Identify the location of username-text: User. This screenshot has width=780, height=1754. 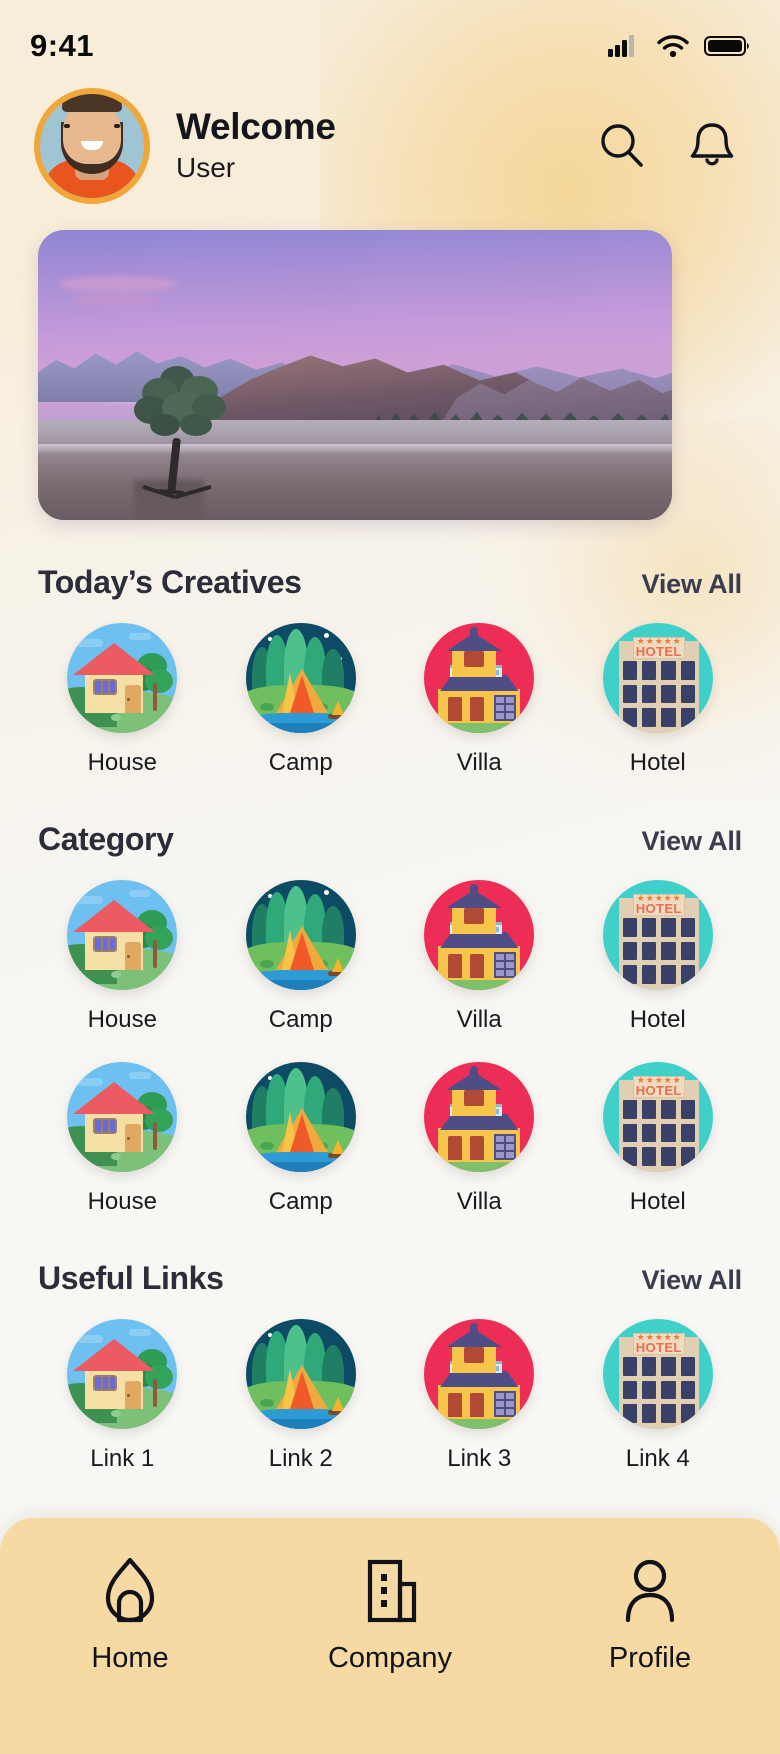
(206, 167).